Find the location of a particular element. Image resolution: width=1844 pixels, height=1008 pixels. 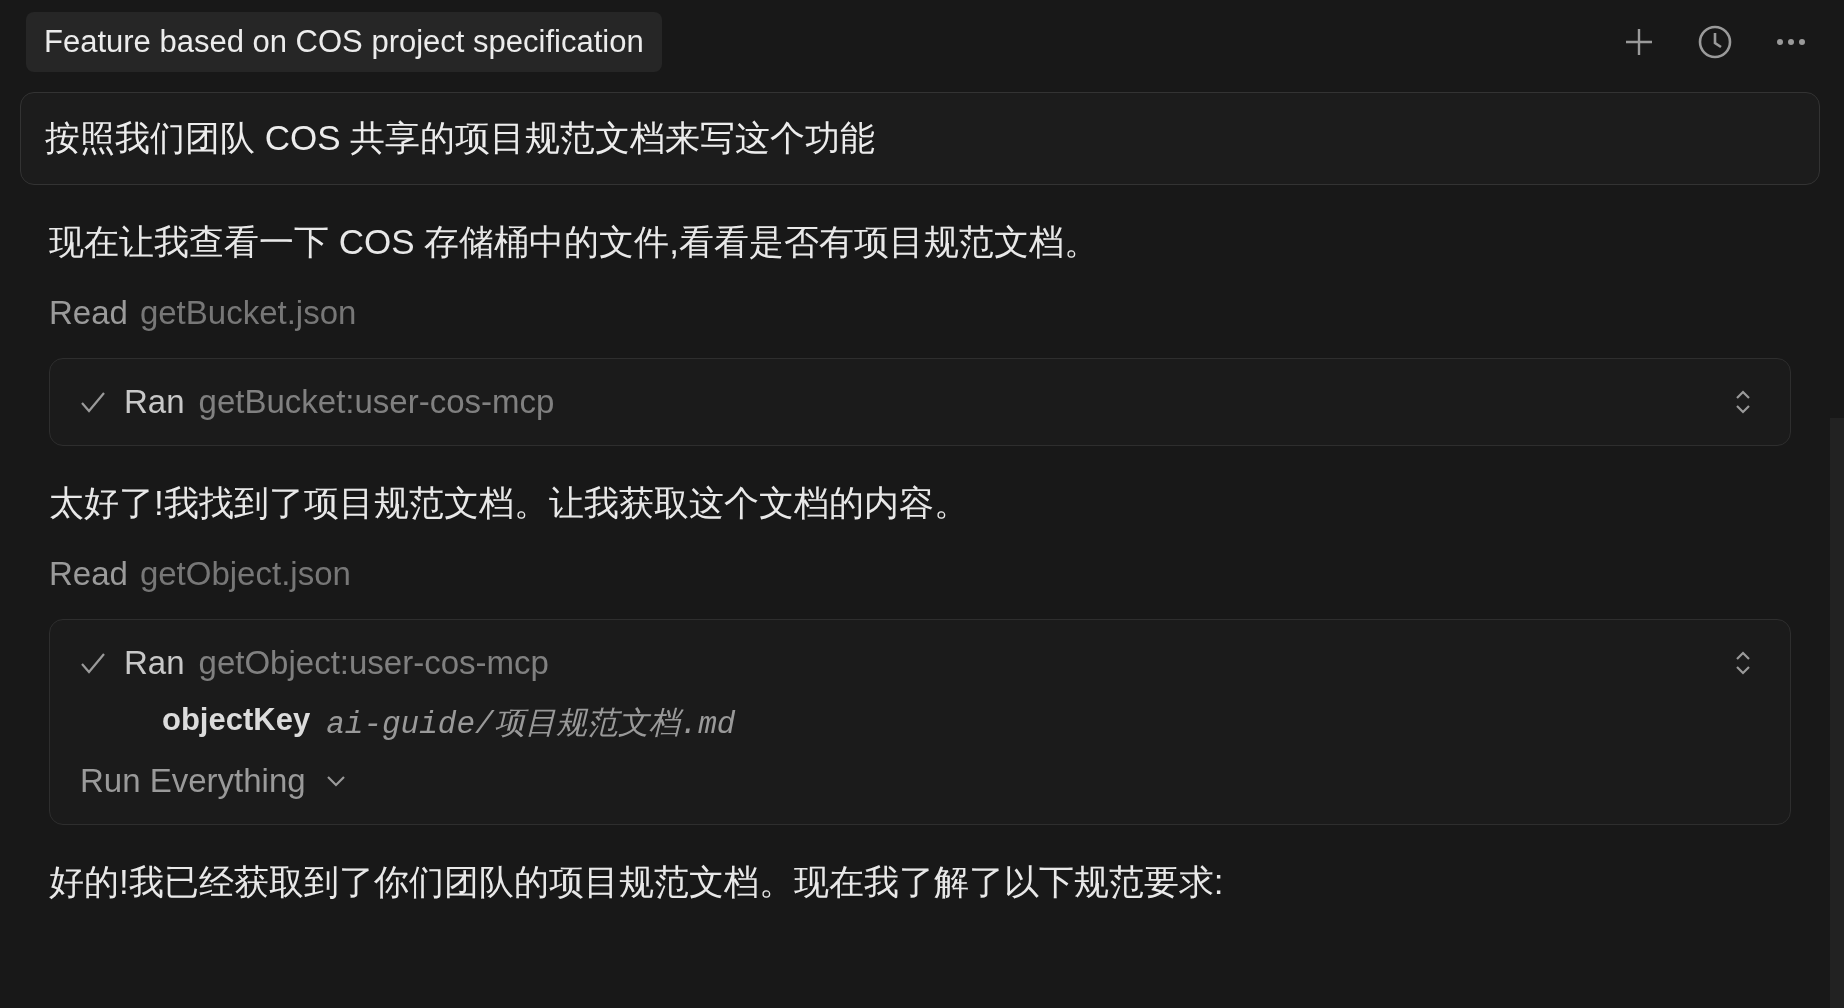

history-icon is located at coordinates (1715, 42).